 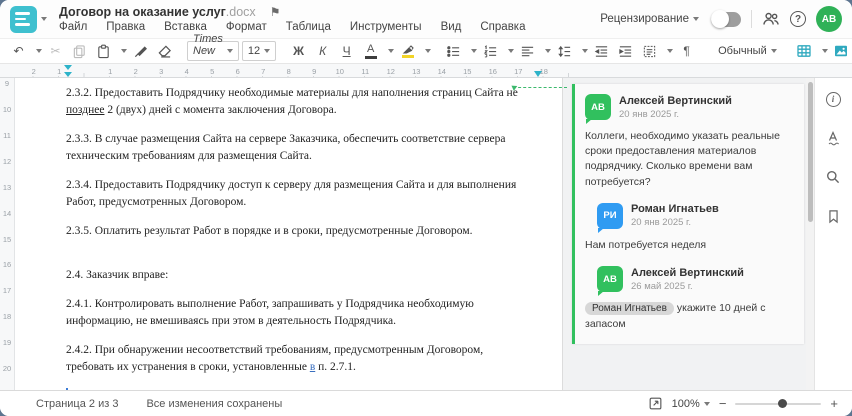 What do you see at coordinates (370, 51) in the screenshot?
I see `font-color-button: А` at bounding box center [370, 51].